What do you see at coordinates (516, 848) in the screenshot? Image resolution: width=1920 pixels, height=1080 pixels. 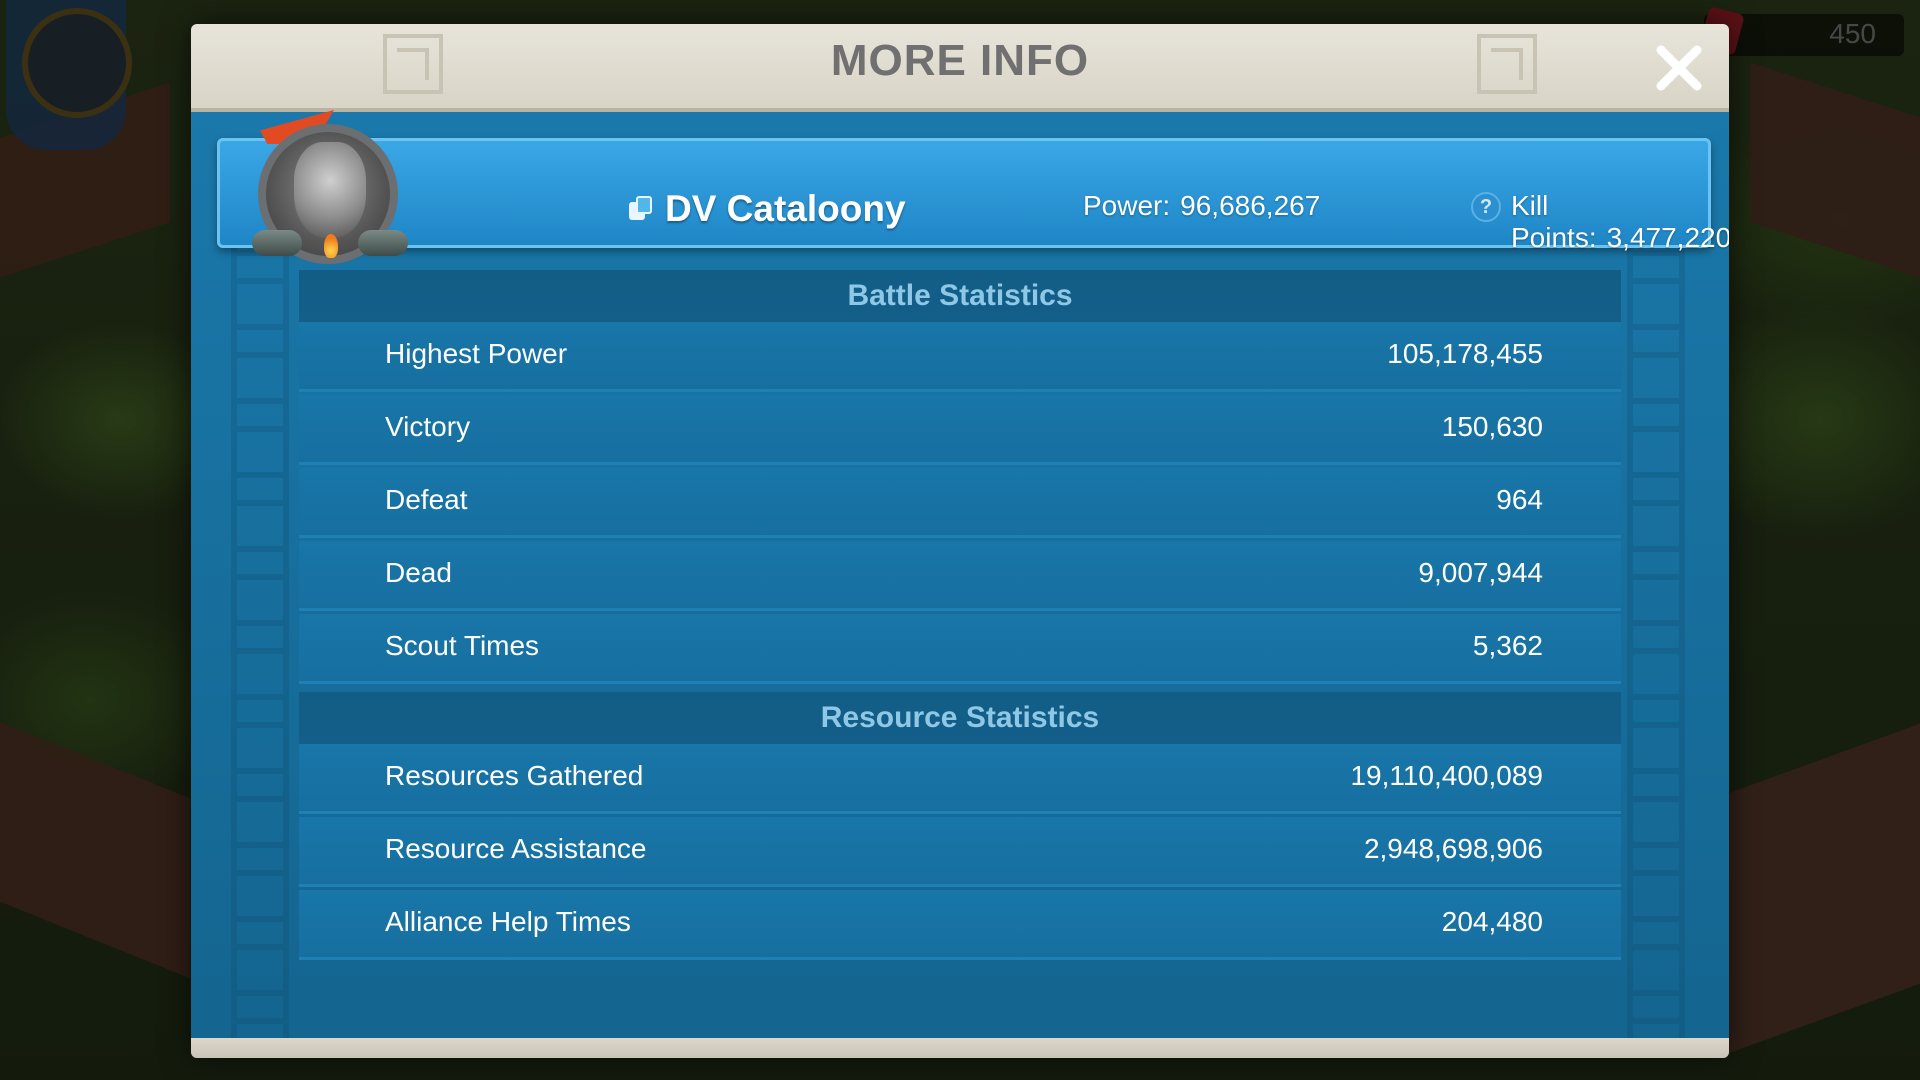 I see `stat-label: Resource Assistance` at bounding box center [516, 848].